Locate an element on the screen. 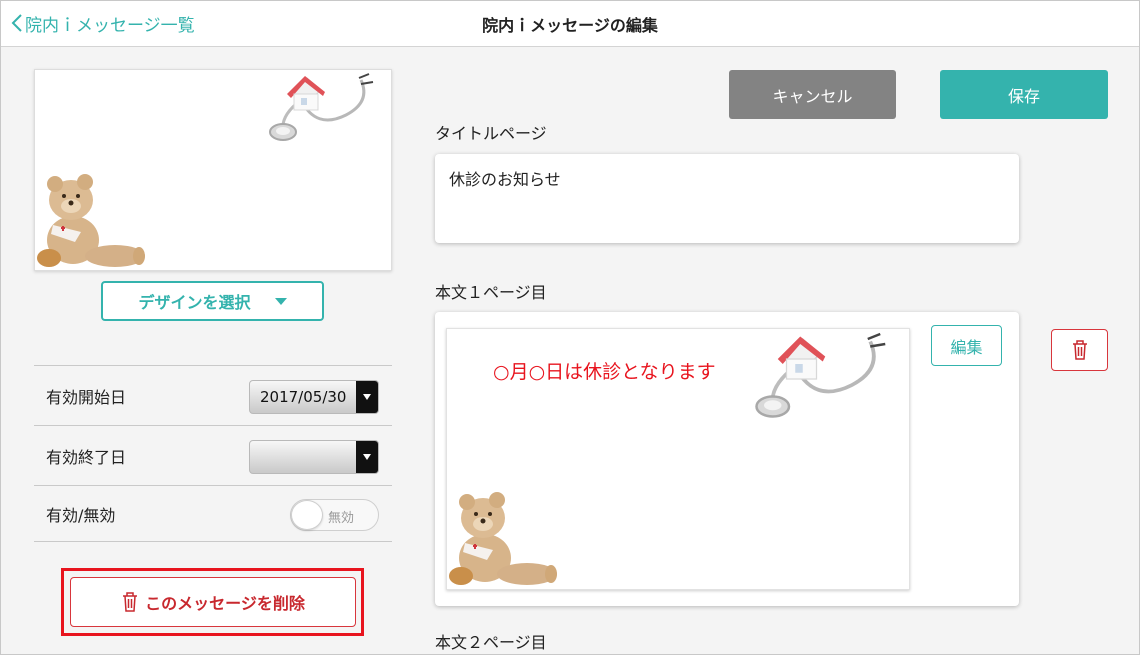 This screenshot has width=1140, height=655. end-date-label: 有効終了日 is located at coordinates (86, 457).